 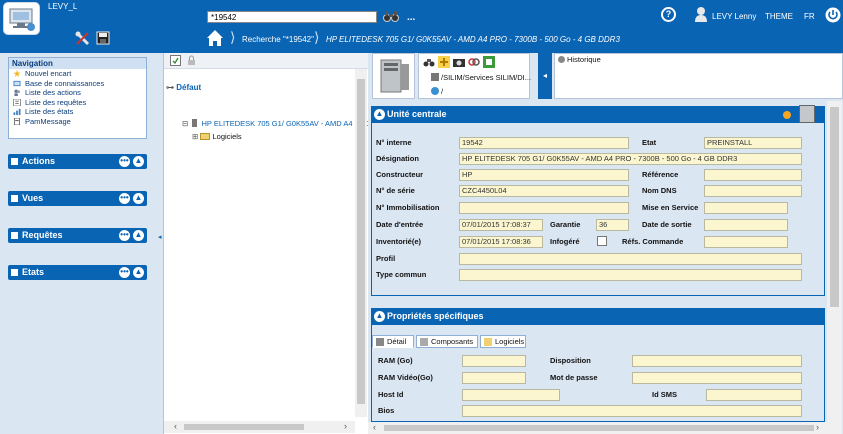 I want to click on binoculars-icon, so click(x=391, y=16).